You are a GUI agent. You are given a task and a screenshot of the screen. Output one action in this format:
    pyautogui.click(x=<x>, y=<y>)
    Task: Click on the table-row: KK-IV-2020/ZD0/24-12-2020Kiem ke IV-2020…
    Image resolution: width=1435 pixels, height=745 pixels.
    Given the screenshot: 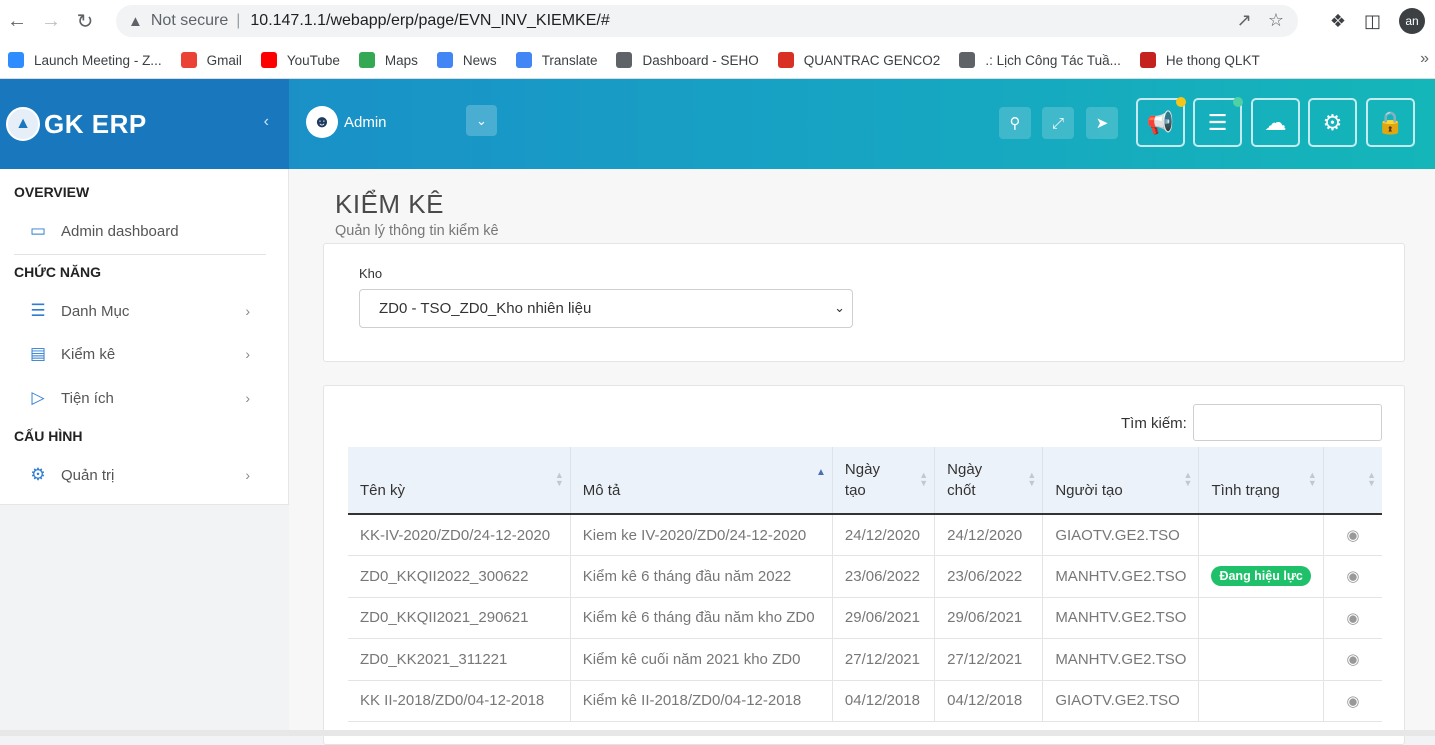 What is the action you would take?
    pyautogui.click(x=865, y=535)
    